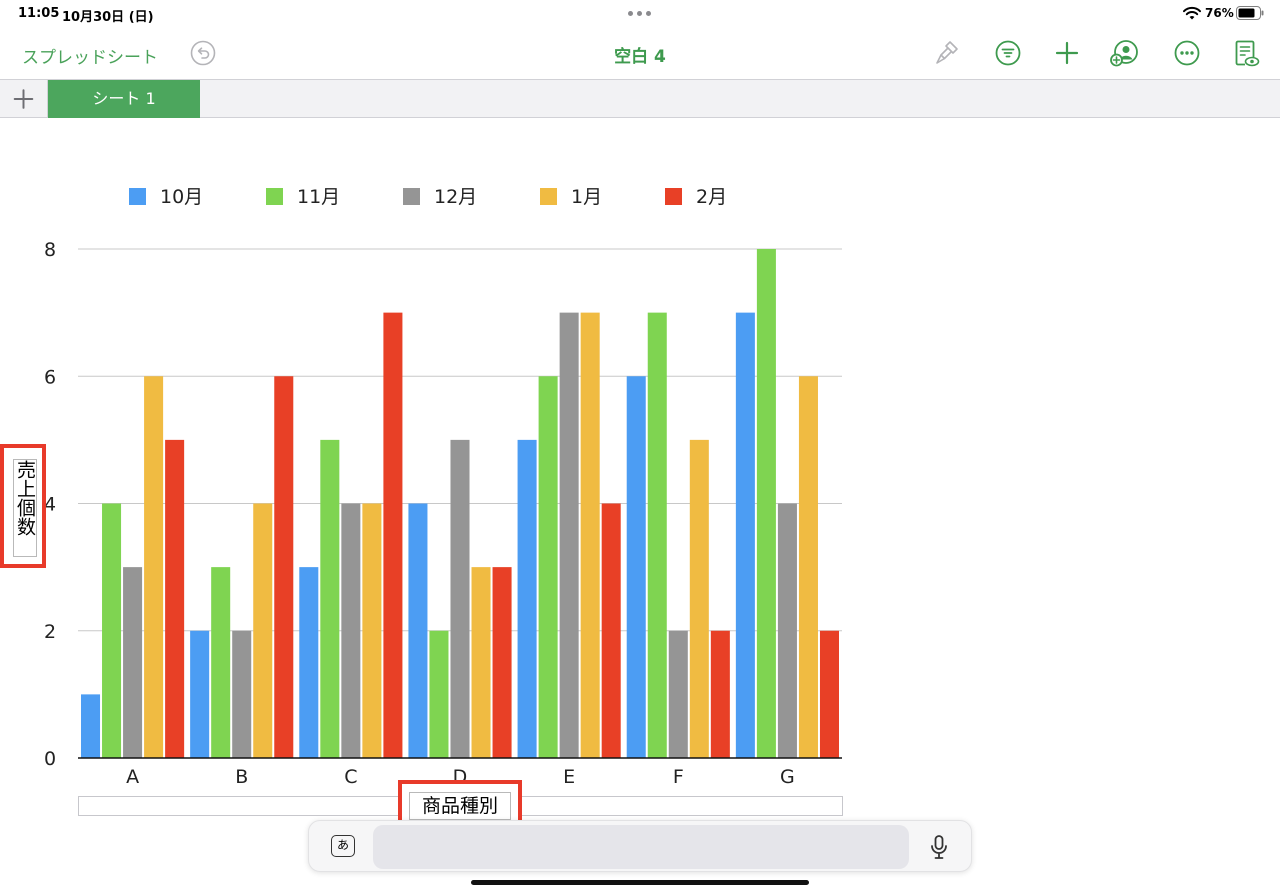 The image size is (1280, 894). What do you see at coordinates (590, 535) in the screenshot?
I see `bar-E-1月` at bounding box center [590, 535].